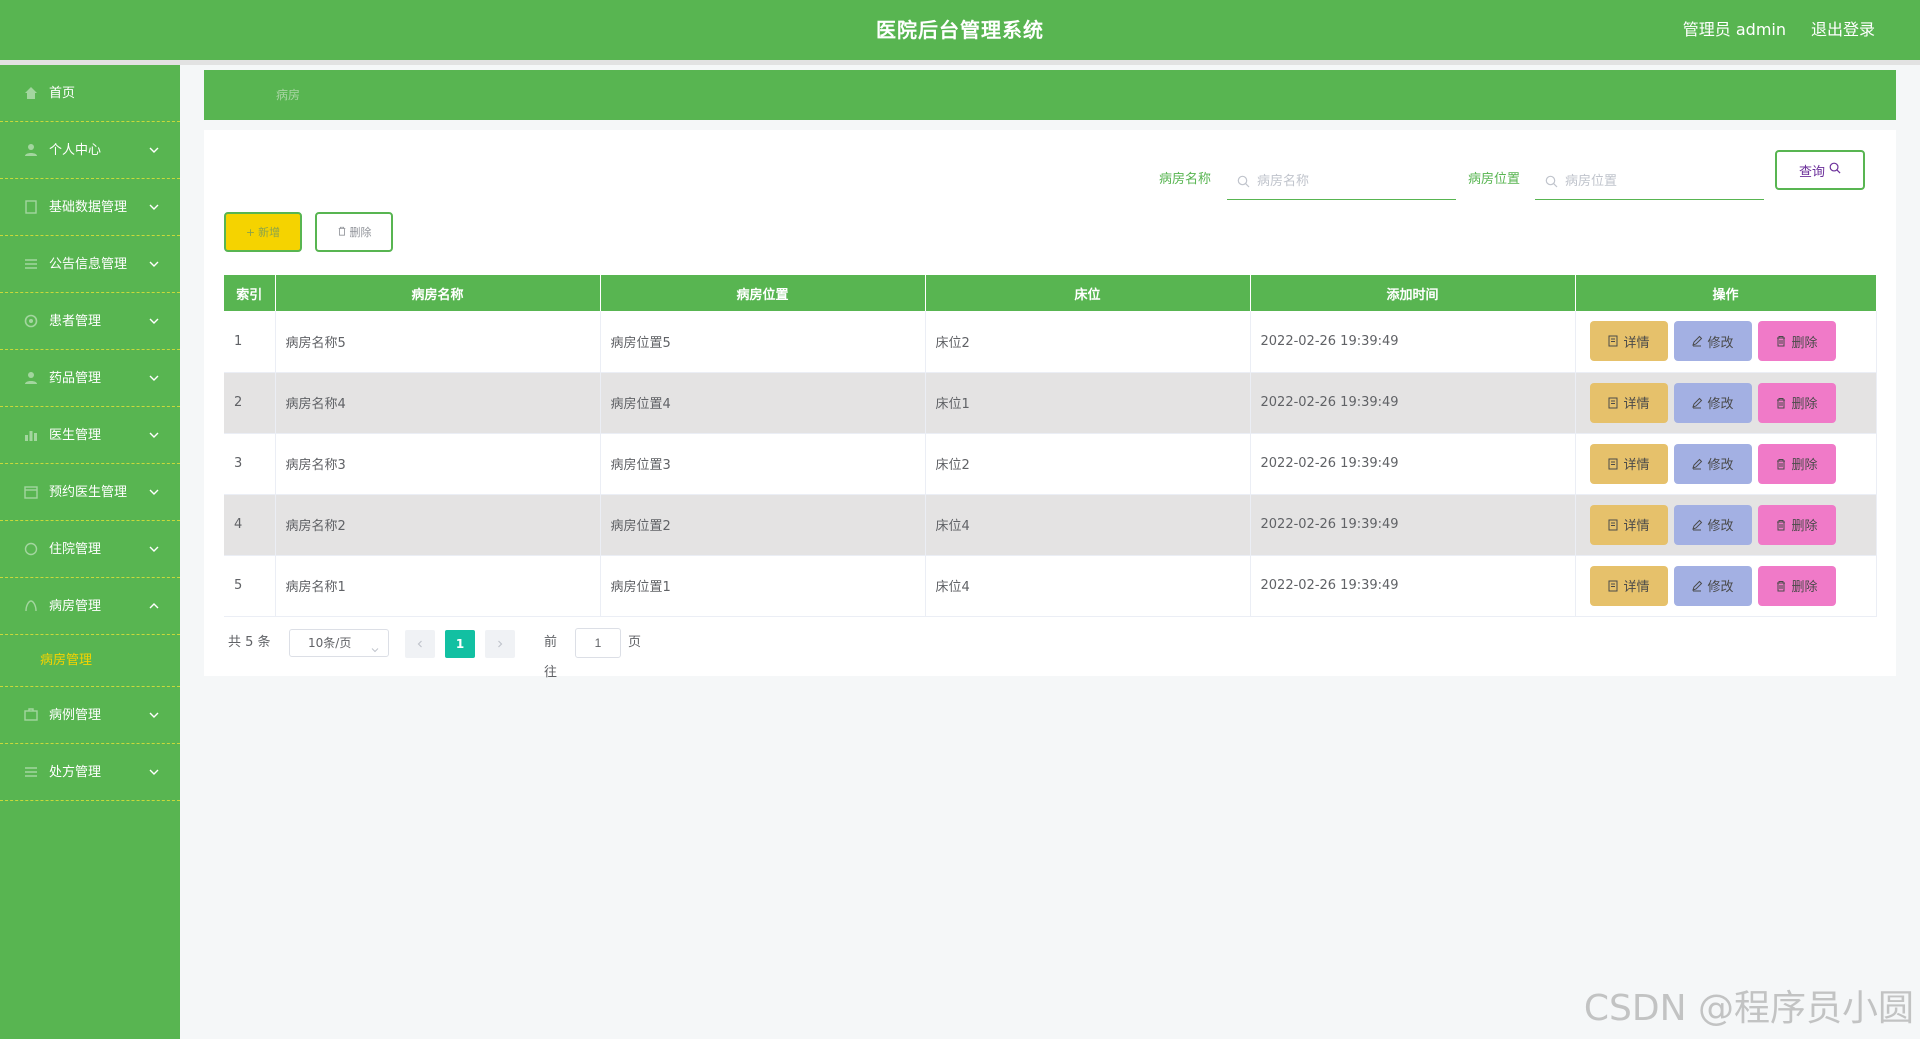 This screenshot has width=1920, height=1039. I want to click on submenu-item-ward-manage: 病房管理, so click(90, 661).